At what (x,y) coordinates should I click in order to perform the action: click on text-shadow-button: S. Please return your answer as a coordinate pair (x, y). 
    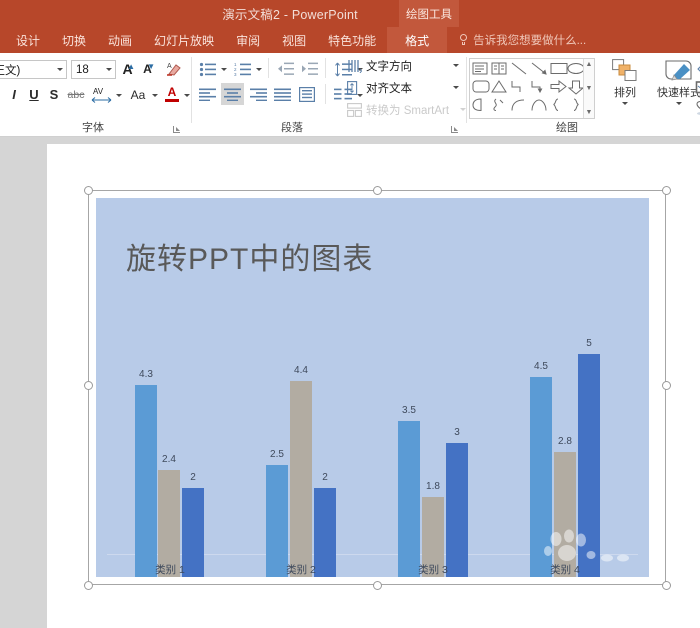
    Looking at the image, I should click on (54, 94).